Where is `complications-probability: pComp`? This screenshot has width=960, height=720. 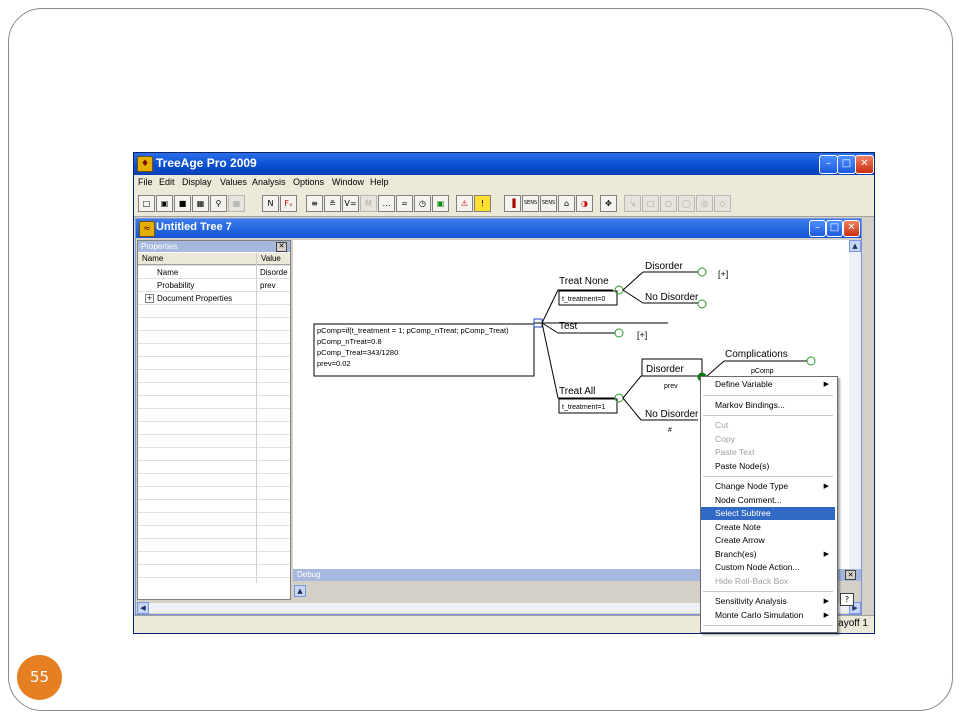
complications-probability: pComp is located at coordinates (762, 371).